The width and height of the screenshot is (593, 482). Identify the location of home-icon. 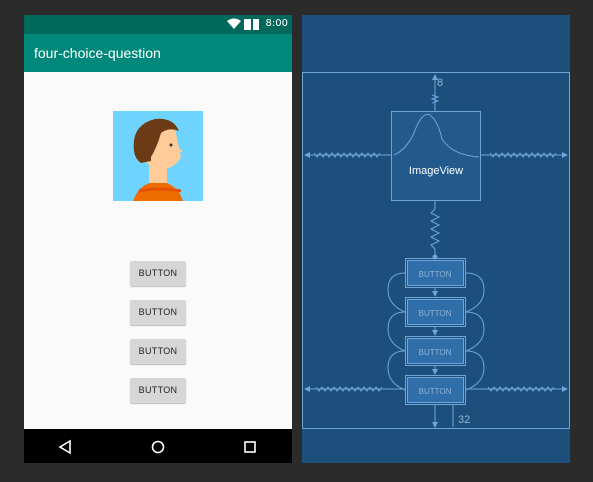
(158, 447).